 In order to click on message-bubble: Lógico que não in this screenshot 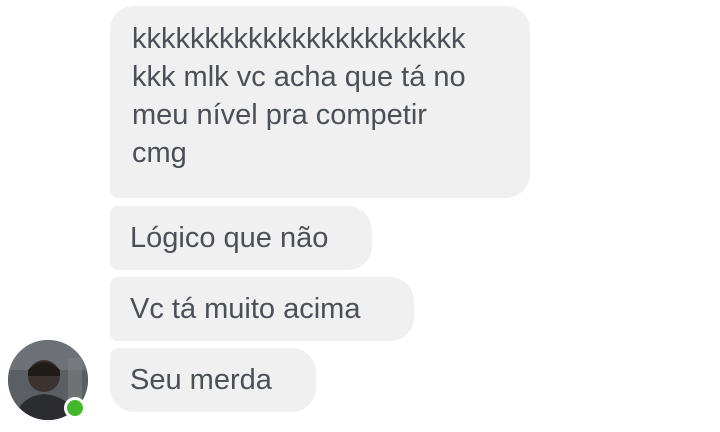, I will do `click(241, 238)`.